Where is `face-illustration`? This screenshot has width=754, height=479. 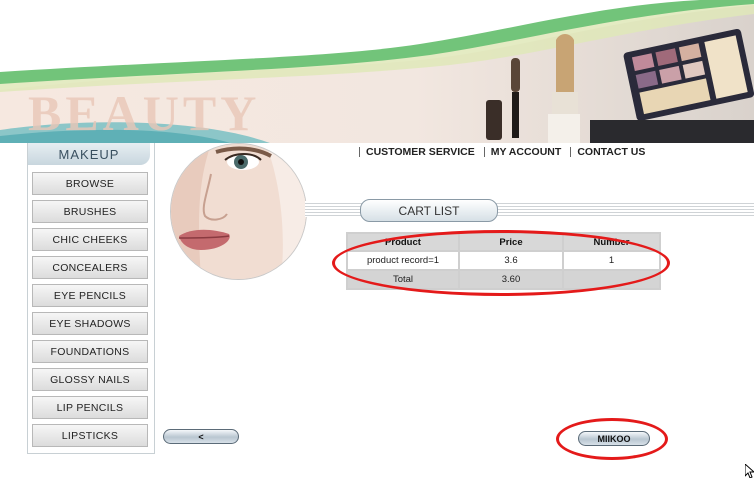 face-illustration is located at coordinates (238, 211).